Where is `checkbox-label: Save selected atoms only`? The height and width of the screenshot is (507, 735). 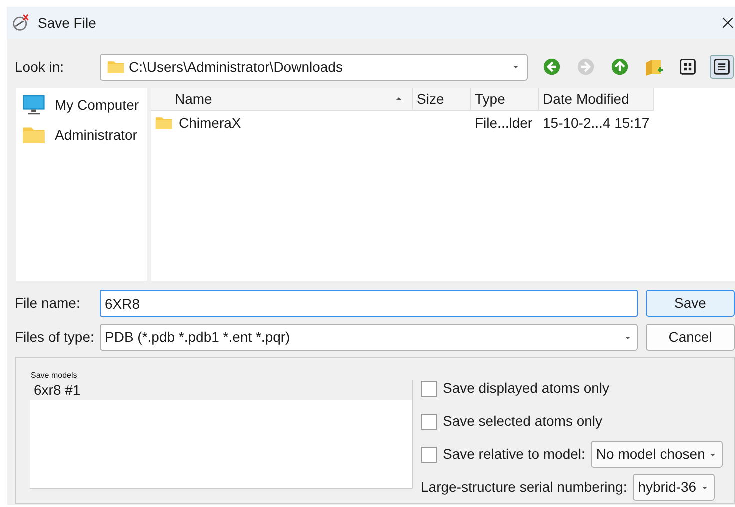
checkbox-label: Save selected atoms only is located at coordinates (523, 421).